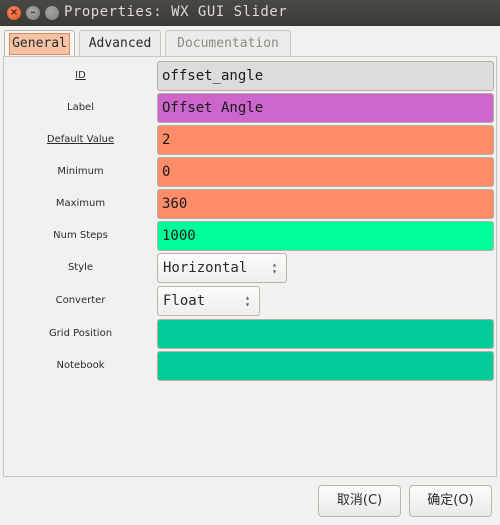 The height and width of the screenshot is (525, 500). I want to click on converter-label: Converter, so click(80, 300).